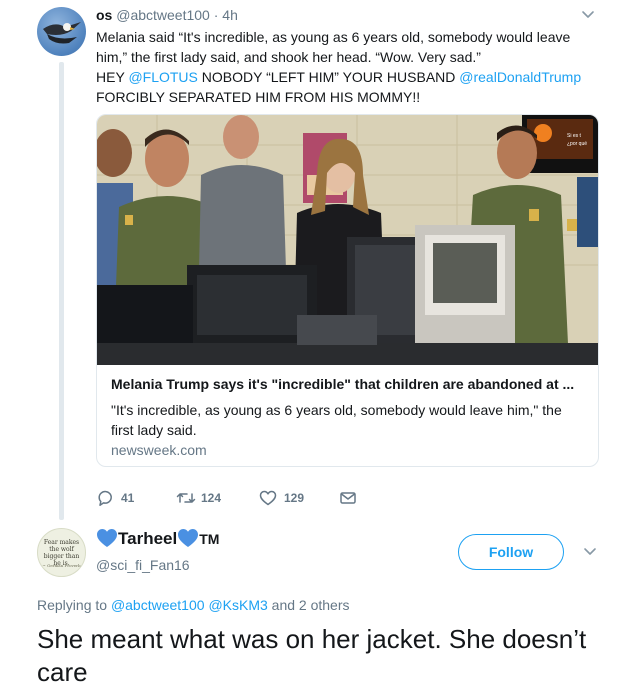 This screenshot has width=635, height=693. I want to click on reply-button: 41, so click(126, 498).